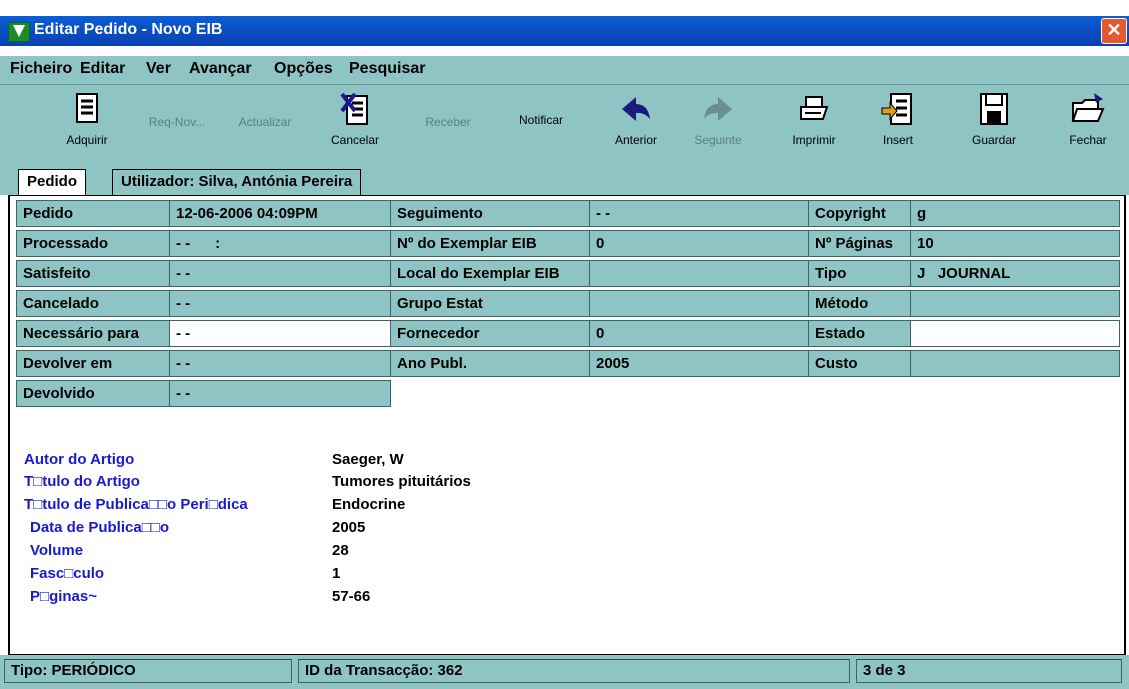 This screenshot has height=689, width=1129. What do you see at coordinates (280, 213) in the screenshot?
I see `pedido-value: 12-06-2006 04:09PM` at bounding box center [280, 213].